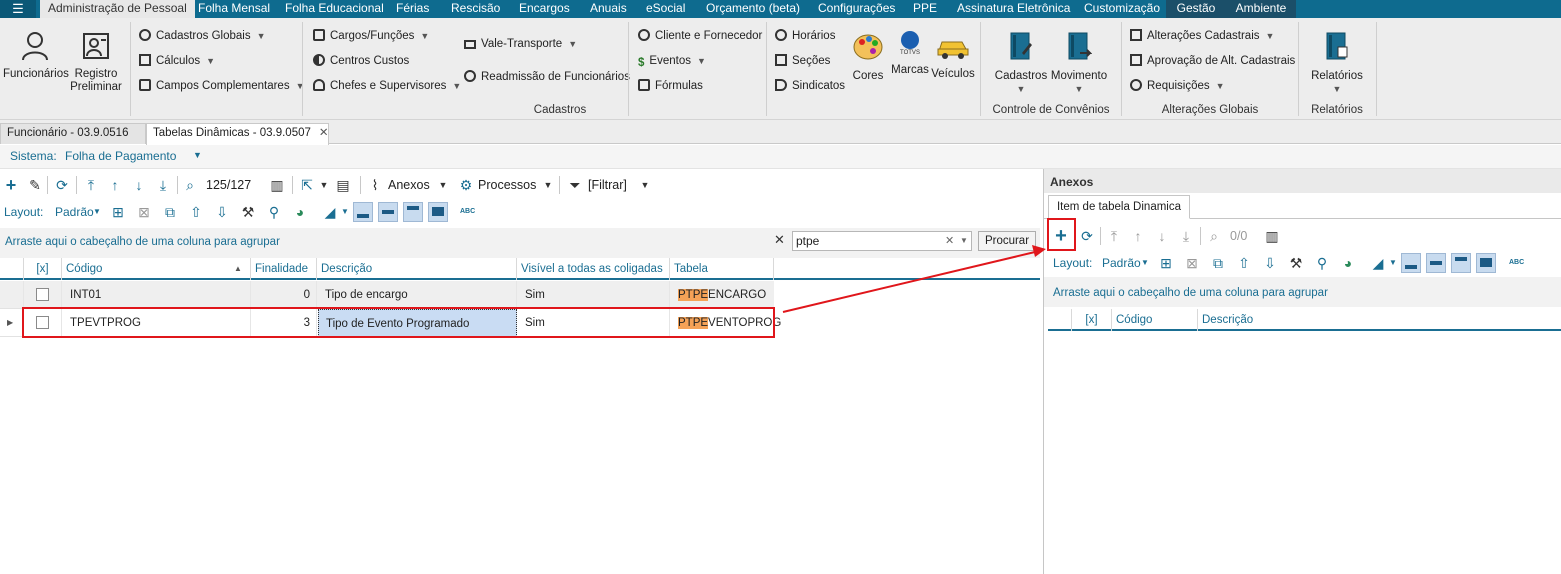 This screenshot has height=574, width=1561. Describe the element at coordinates (914, 279) in the screenshot. I see `annotation-arrow` at that location.